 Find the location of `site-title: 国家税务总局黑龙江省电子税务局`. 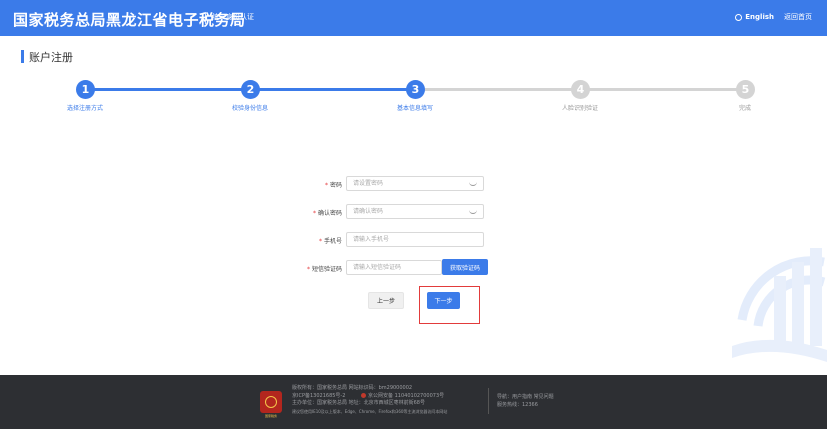

site-title: 国家税务总局黑龙江省电子税务局 is located at coordinates (129, 20).